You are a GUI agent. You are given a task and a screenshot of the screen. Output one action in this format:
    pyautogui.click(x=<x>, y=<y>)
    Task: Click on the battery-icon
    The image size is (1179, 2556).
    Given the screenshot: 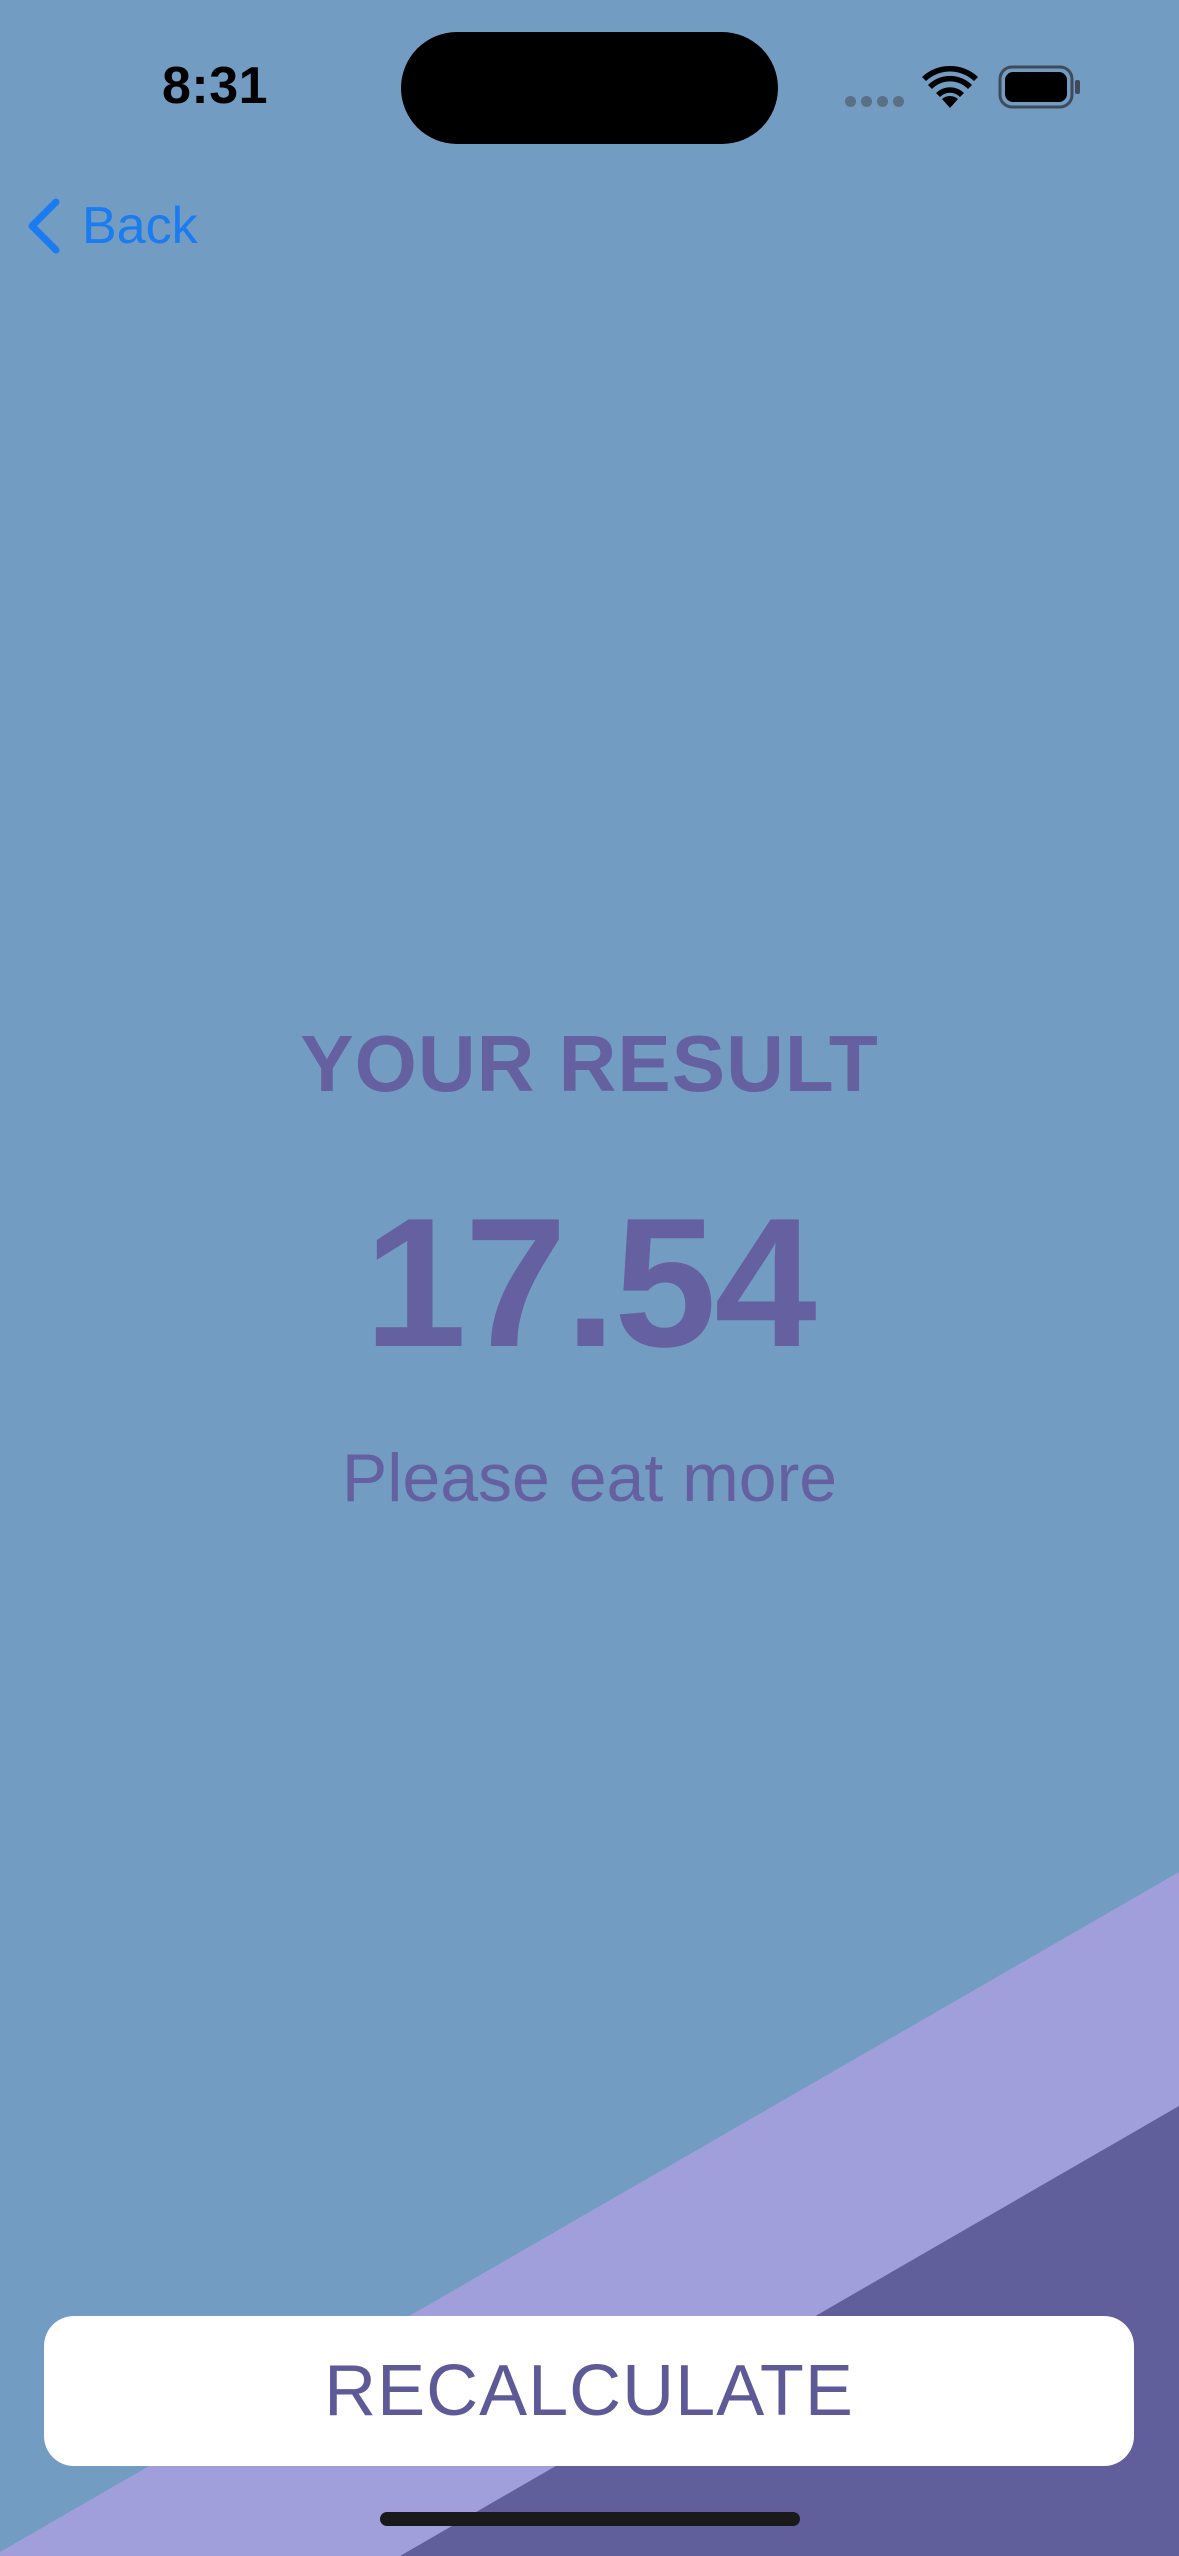 What is the action you would take?
    pyautogui.click(x=1039, y=87)
    